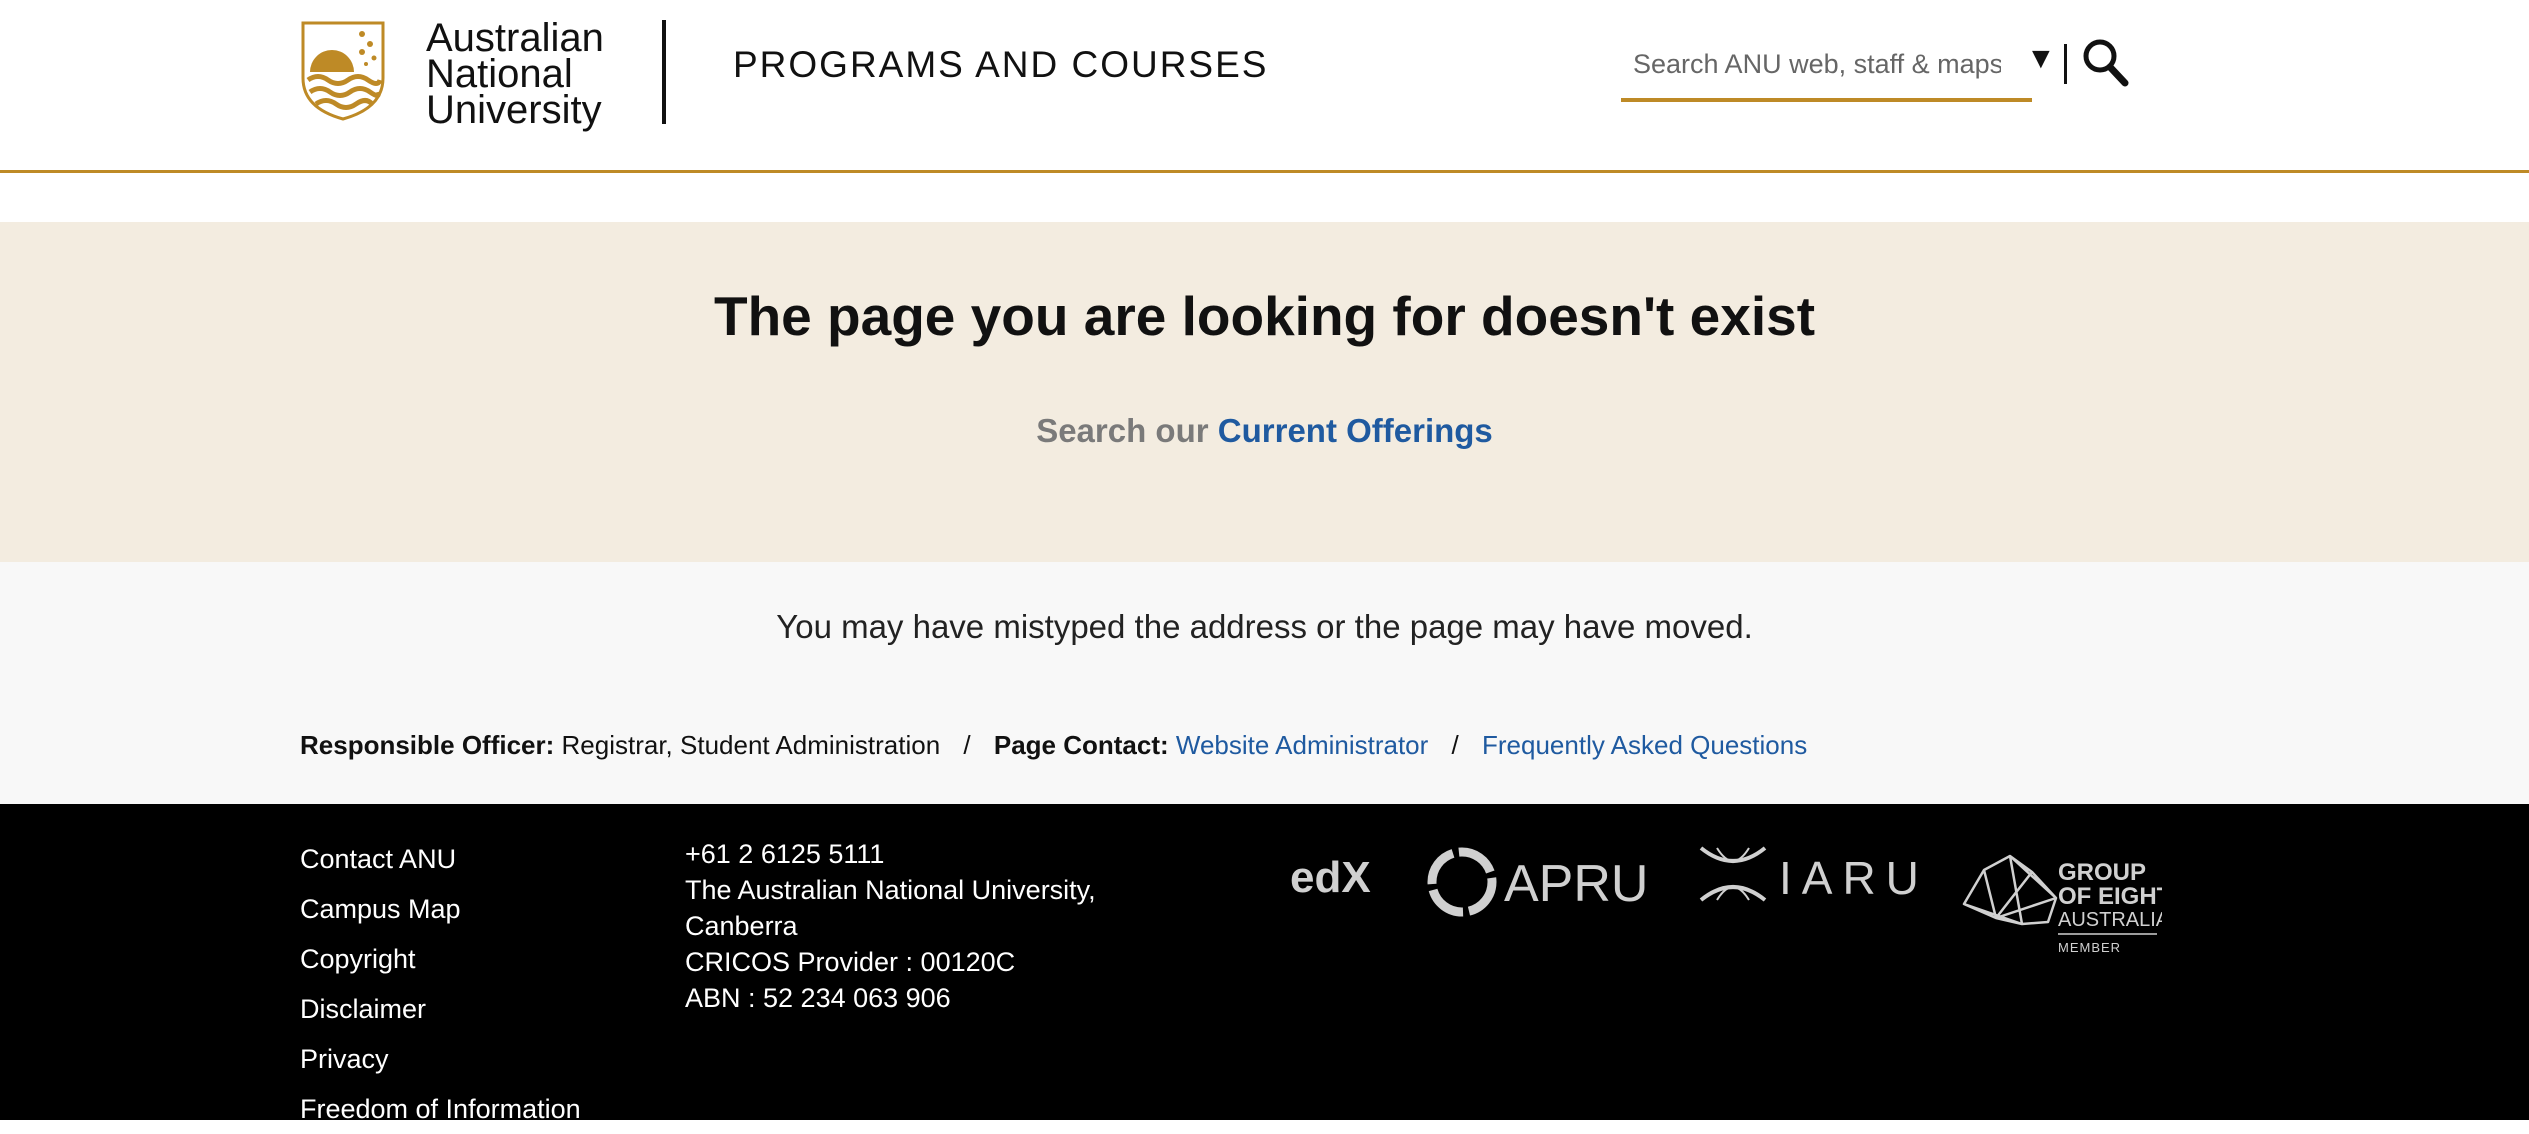 The width and height of the screenshot is (2529, 1134). Describe the element at coordinates (751, 745) in the screenshot. I see `responsible-officer-value: Registrar, Student Administration` at that location.